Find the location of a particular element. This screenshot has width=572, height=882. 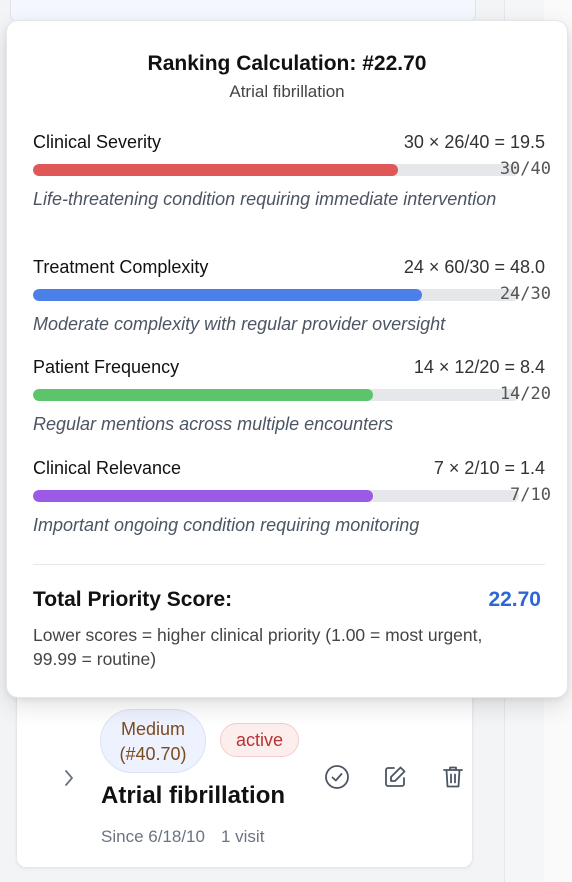

metric-name: Treatment Complexity is located at coordinates (121, 267).